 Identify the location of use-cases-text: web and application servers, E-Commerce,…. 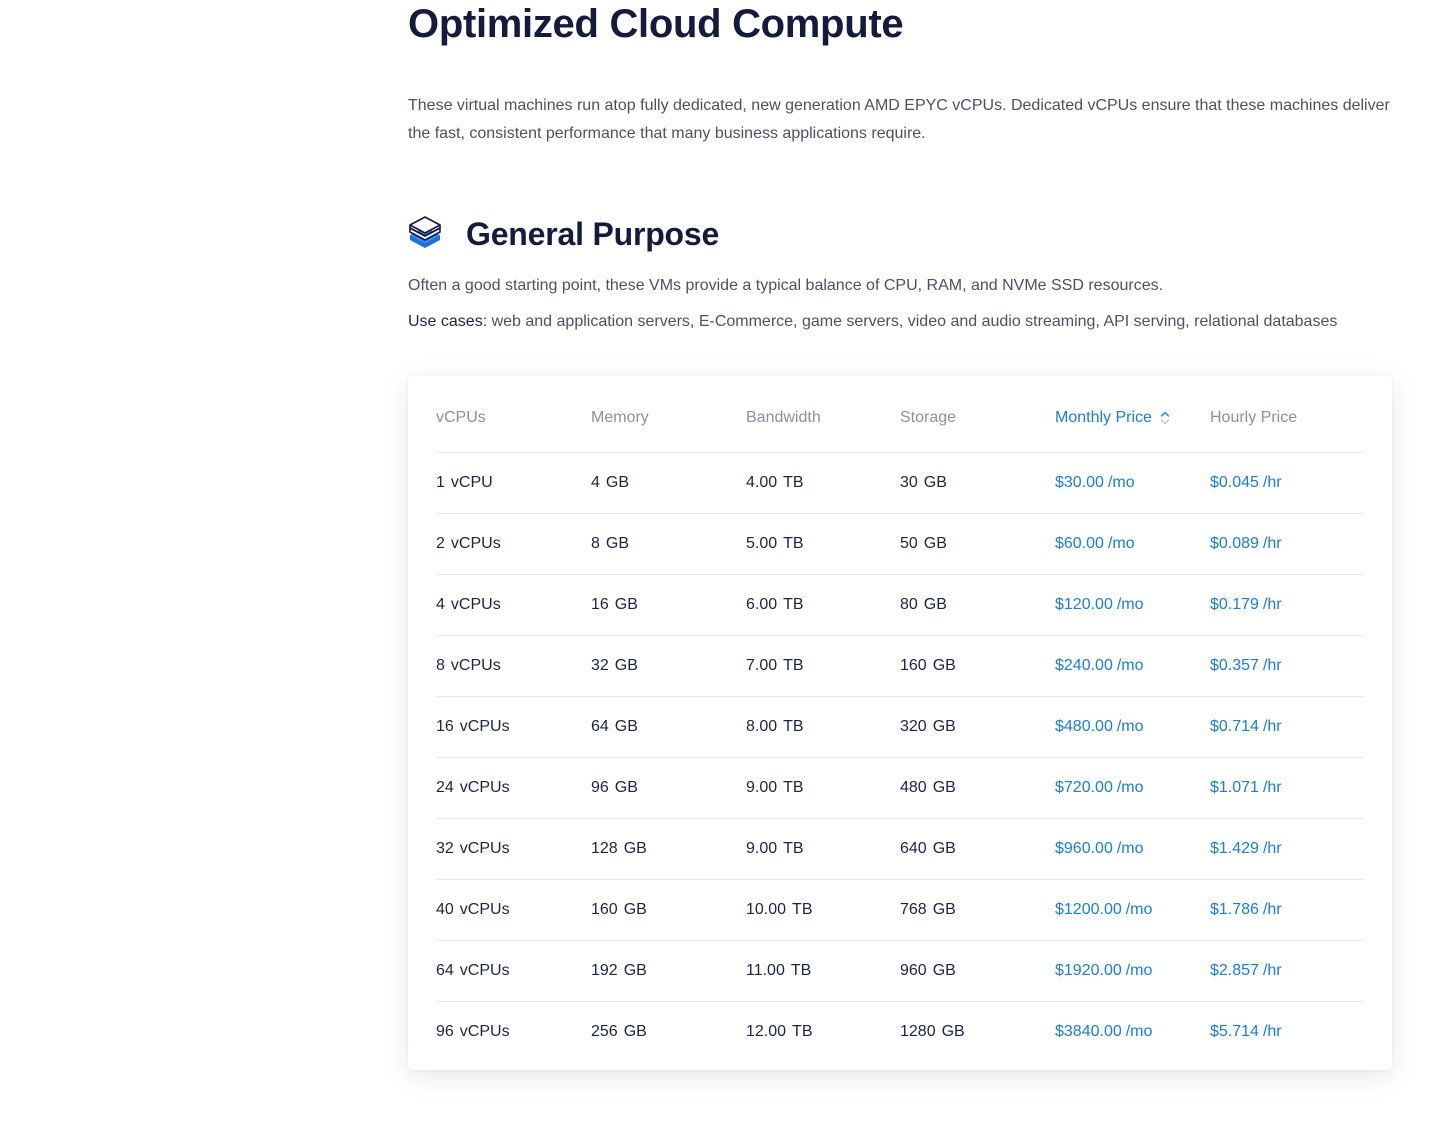
(912, 321).